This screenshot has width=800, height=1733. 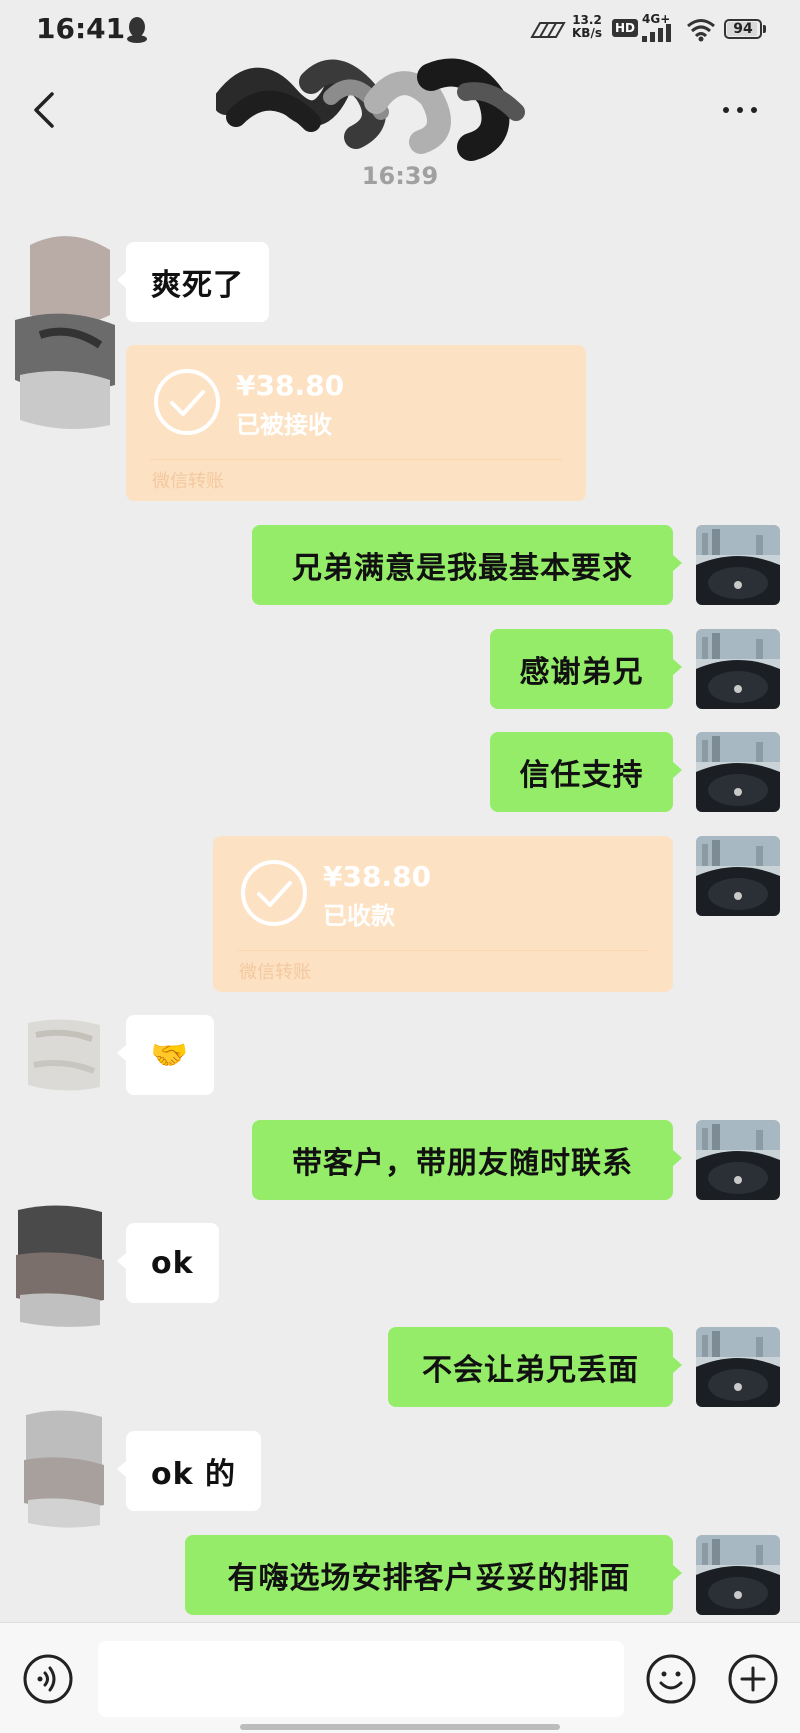 I want to click on message-bubble-outgoing: 不会让弟兄丢面, so click(x=535, y=1367).